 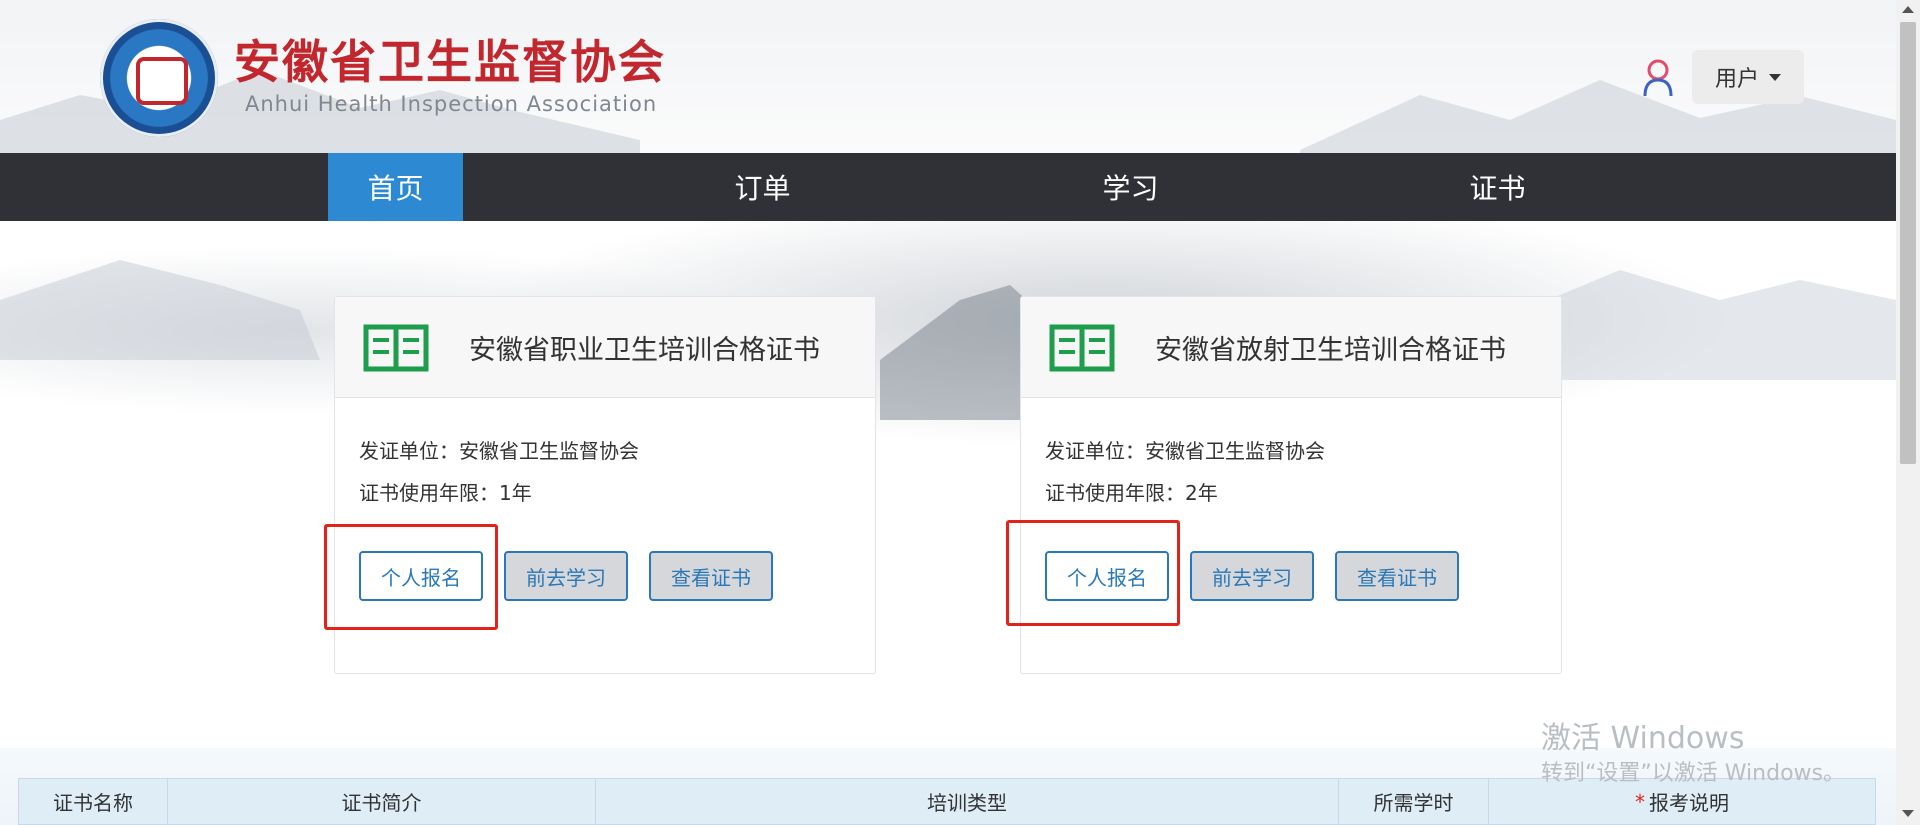 I want to click on card-validity: 证书使用年限：1年, so click(x=445, y=493).